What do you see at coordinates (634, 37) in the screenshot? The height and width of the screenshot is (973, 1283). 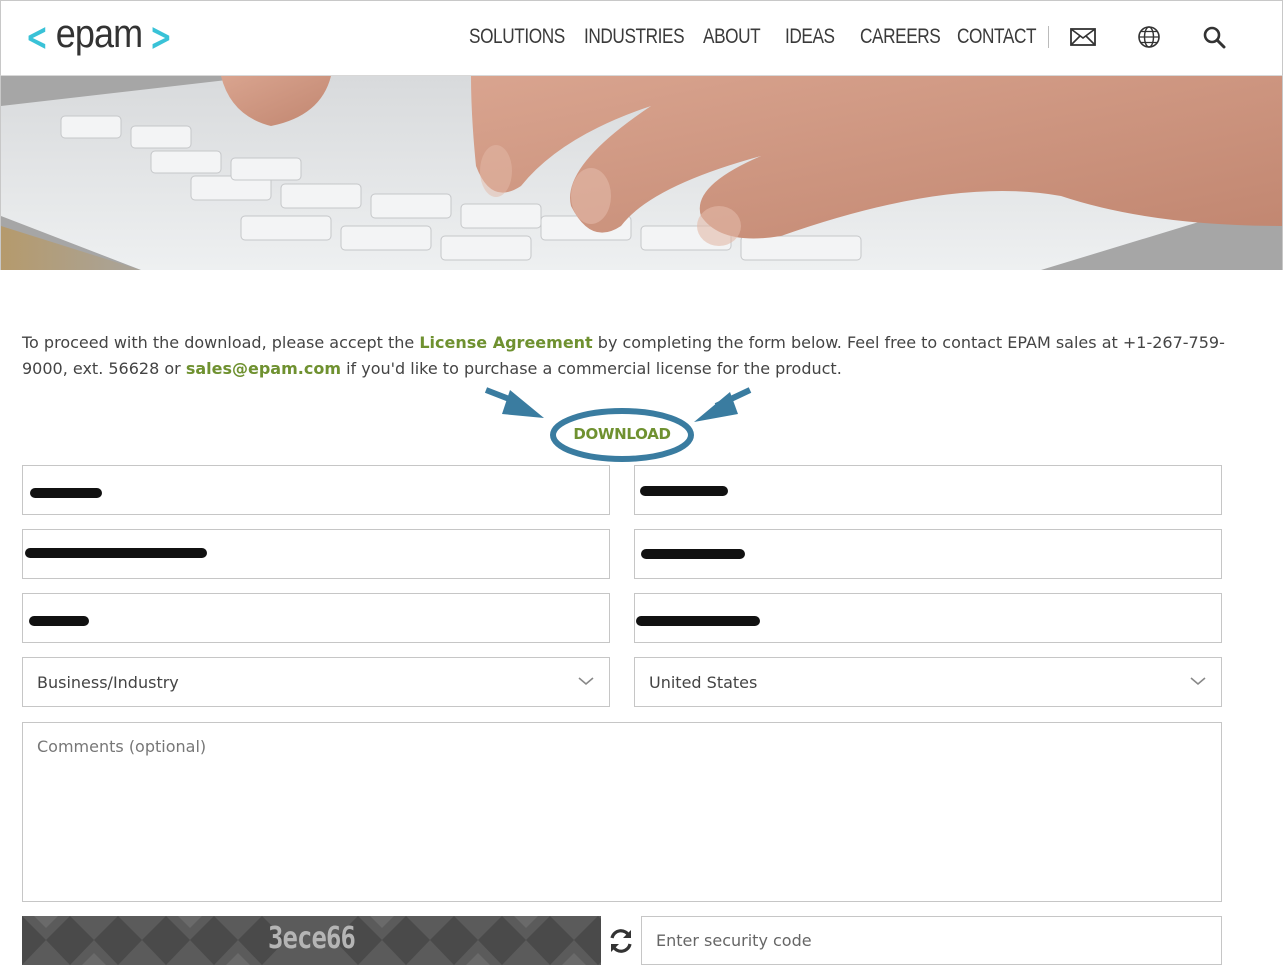 I see `nav-industries: INDUSTRIES` at bounding box center [634, 37].